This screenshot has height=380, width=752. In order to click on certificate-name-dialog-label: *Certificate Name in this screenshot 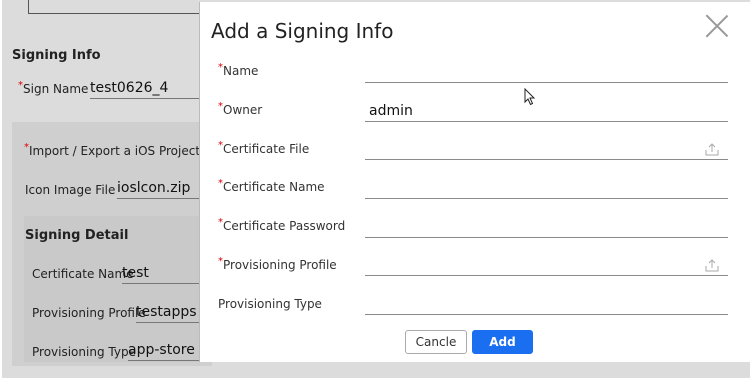, I will do `click(271, 186)`.